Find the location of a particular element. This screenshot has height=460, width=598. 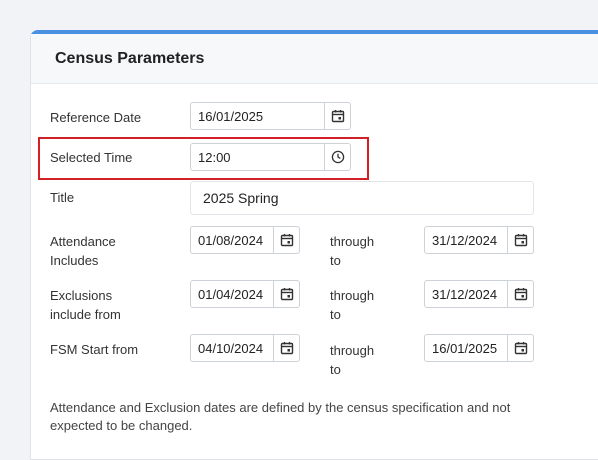

fsm-from-field: 04/10/2024 is located at coordinates (245, 348).